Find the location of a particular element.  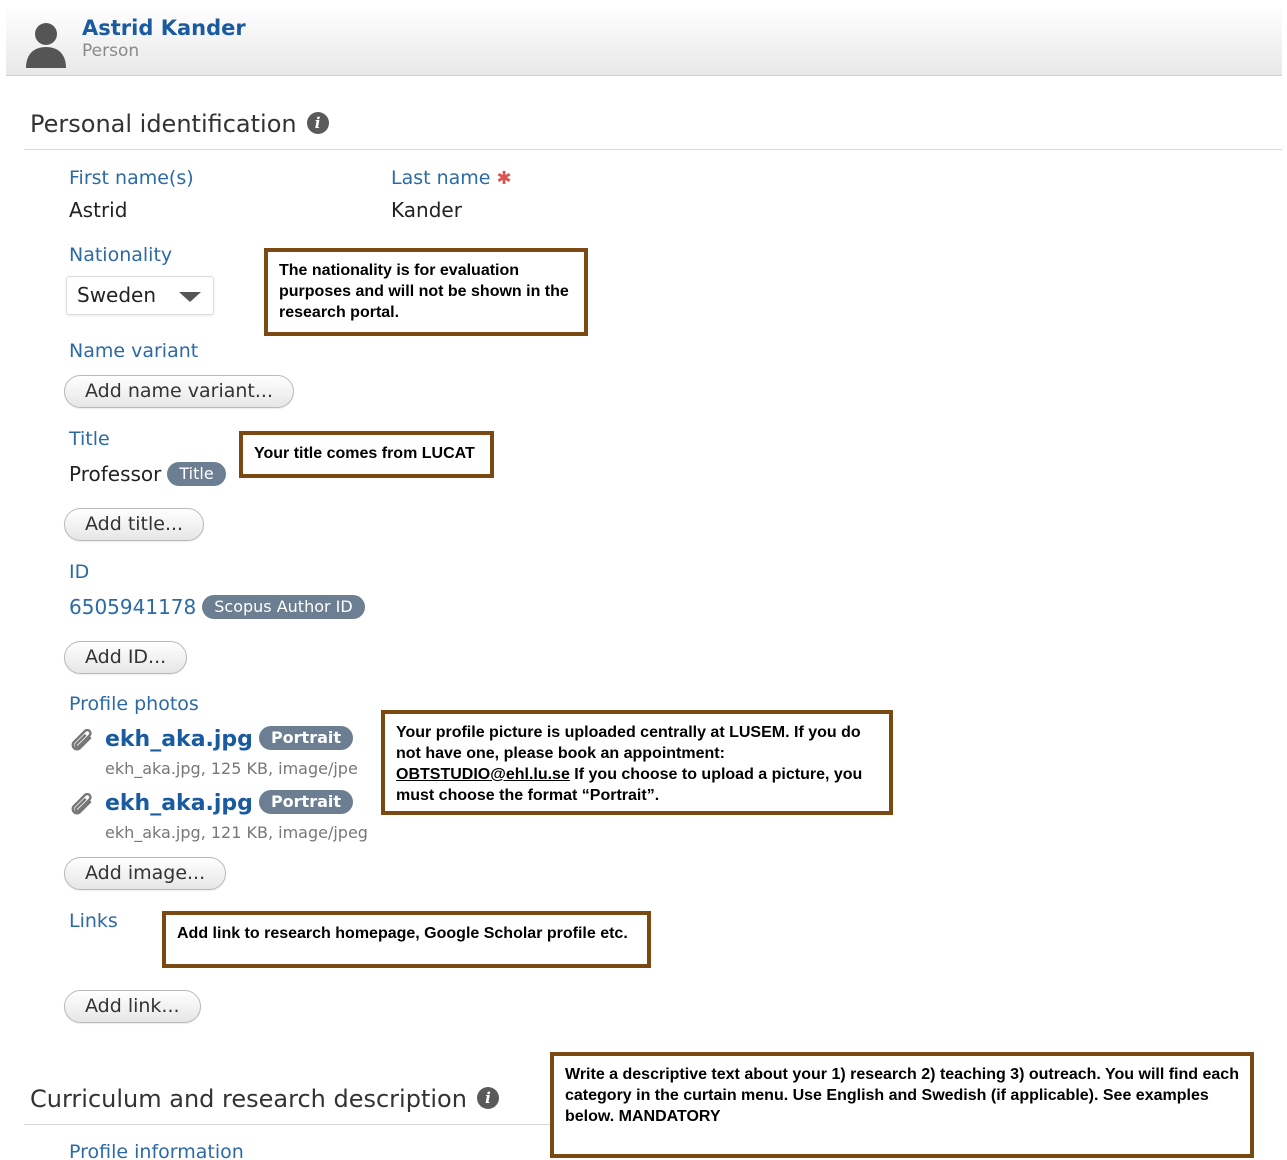

profile-information-label: Profile information is located at coordinates (156, 1150).